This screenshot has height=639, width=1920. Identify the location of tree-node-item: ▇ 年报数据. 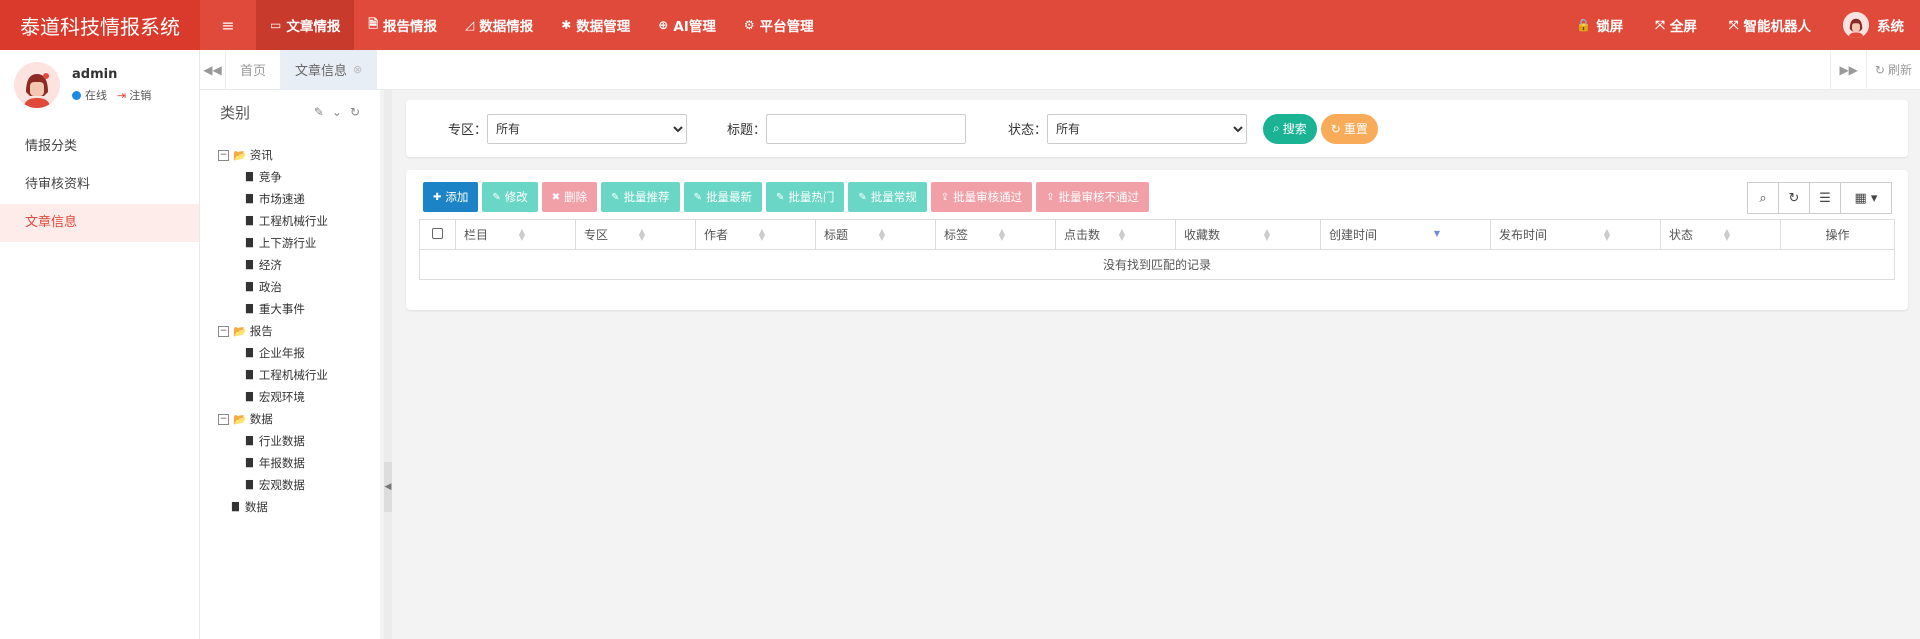
(299, 463).